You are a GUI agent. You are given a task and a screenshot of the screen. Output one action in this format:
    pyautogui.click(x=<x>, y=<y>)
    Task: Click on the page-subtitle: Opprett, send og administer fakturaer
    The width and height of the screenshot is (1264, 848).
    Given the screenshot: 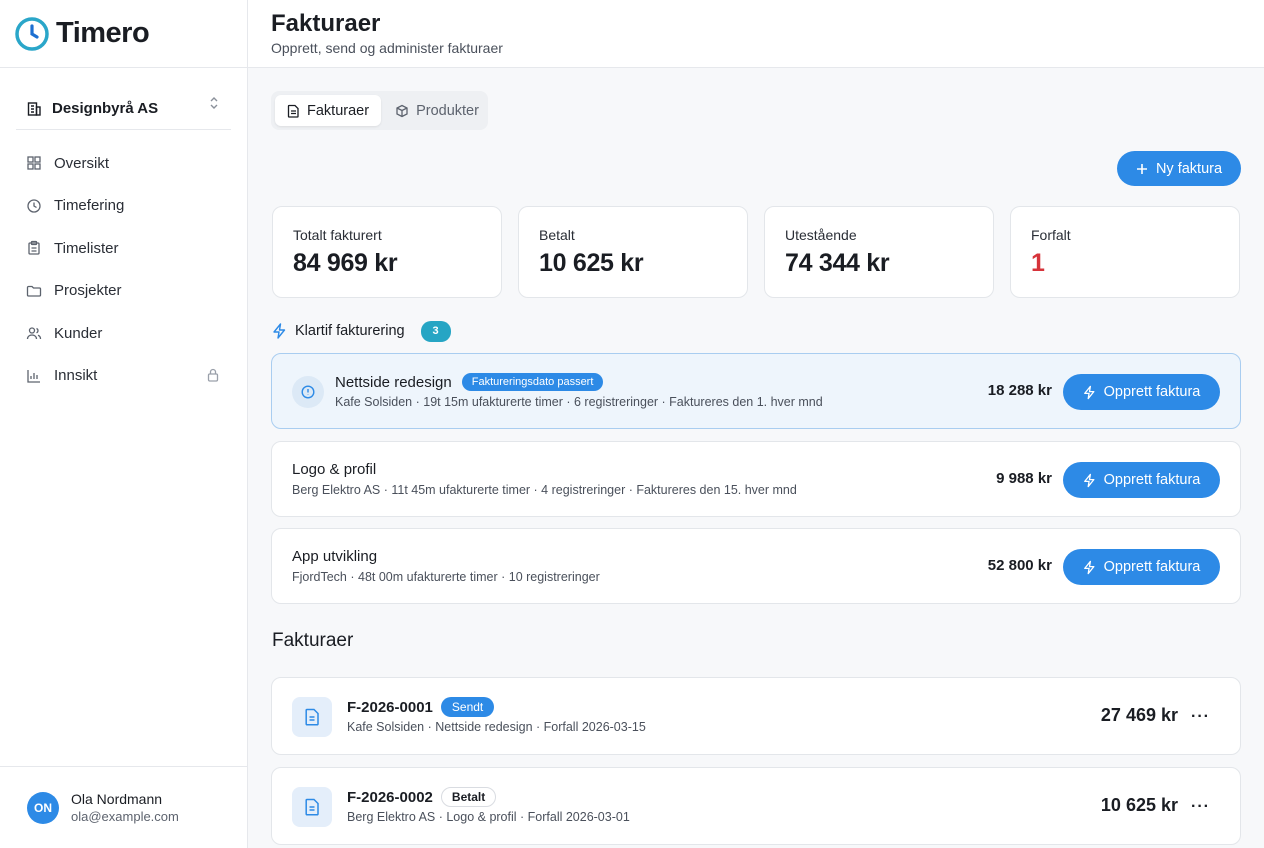 What is the action you would take?
    pyautogui.click(x=387, y=48)
    